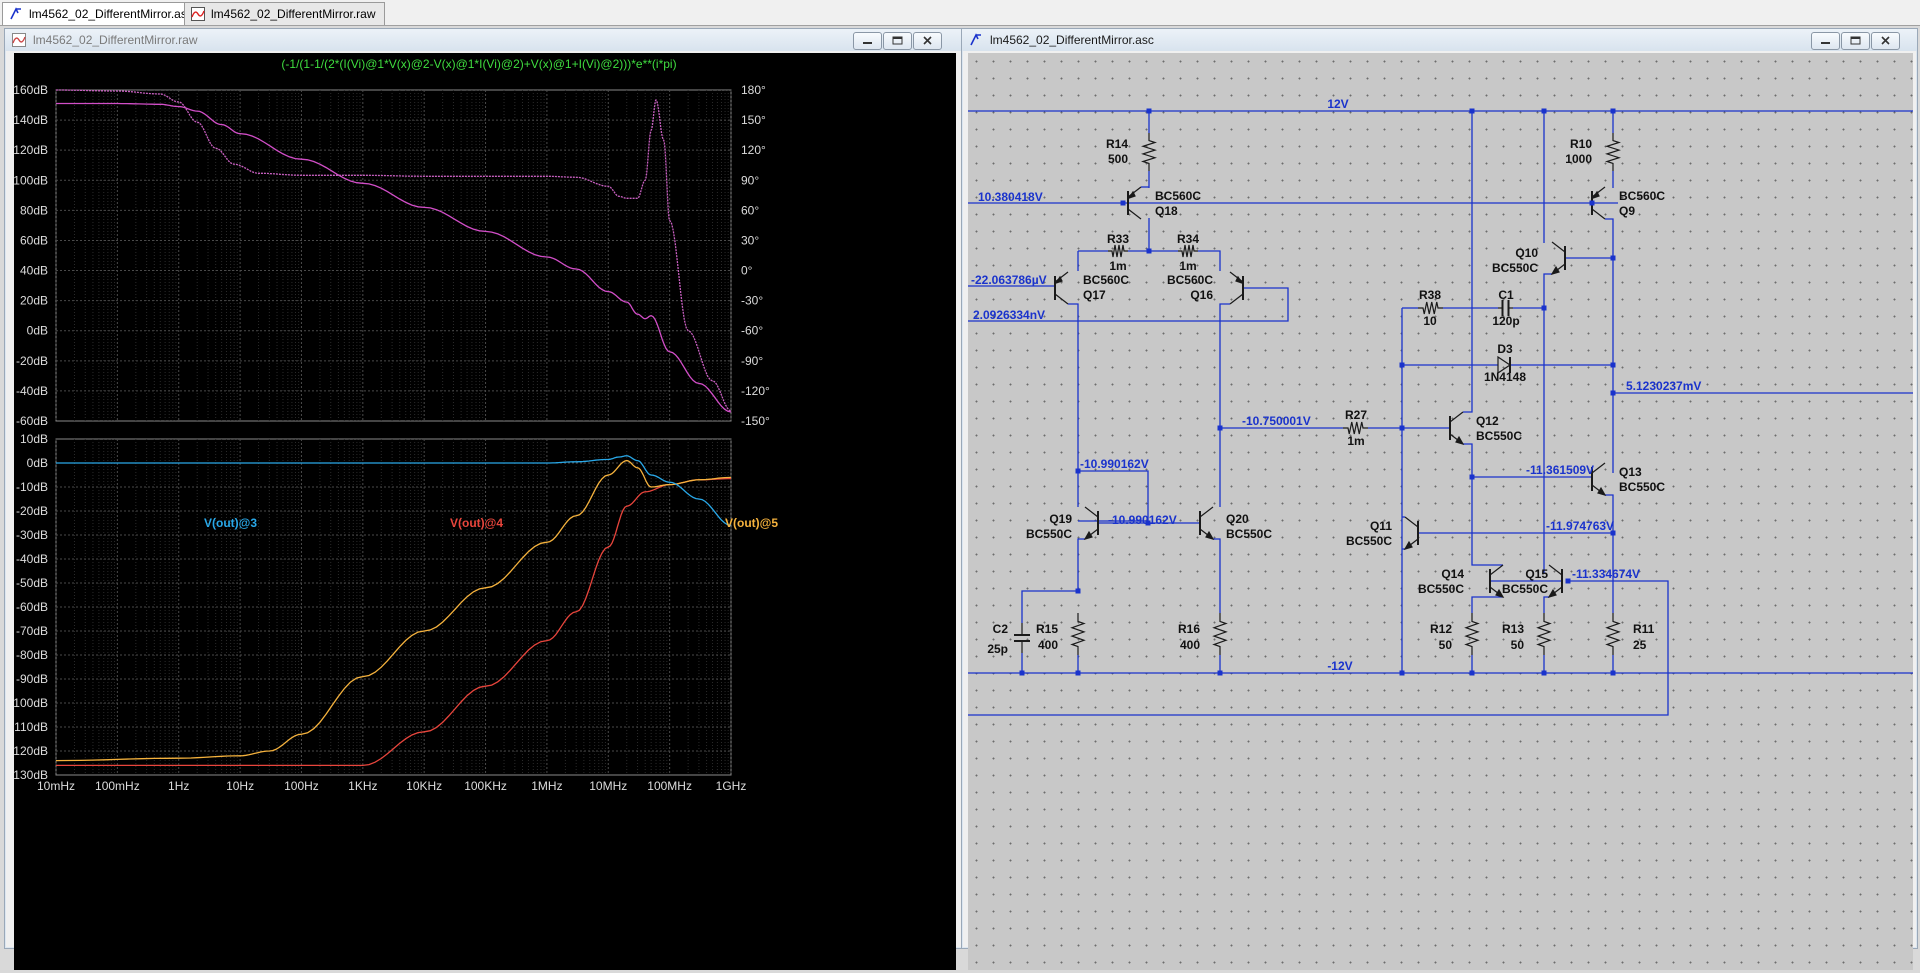 The height and width of the screenshot is (973, 1920). Describe the element at coordinates (32, 421) in the screenshot. I see `y-tick-label: -60dB` at that location.